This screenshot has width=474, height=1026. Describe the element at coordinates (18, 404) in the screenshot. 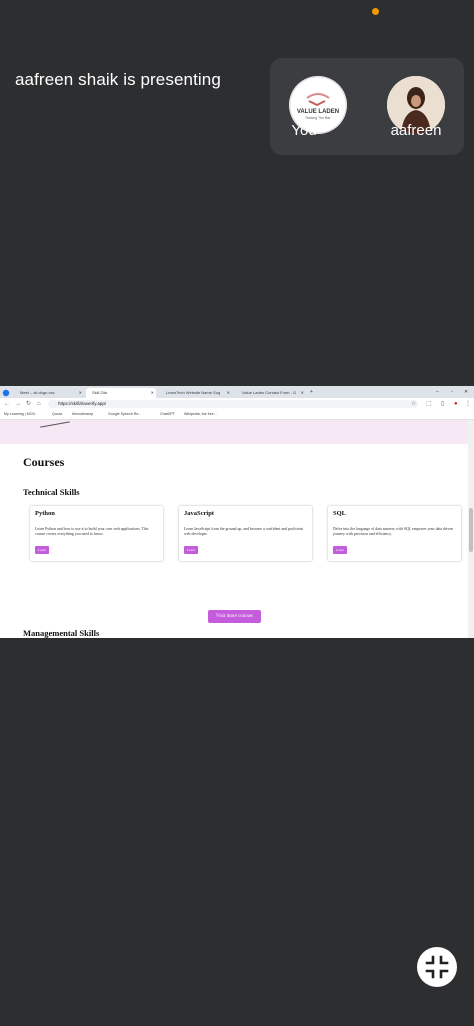

I see `forward-icon: →` at that location.